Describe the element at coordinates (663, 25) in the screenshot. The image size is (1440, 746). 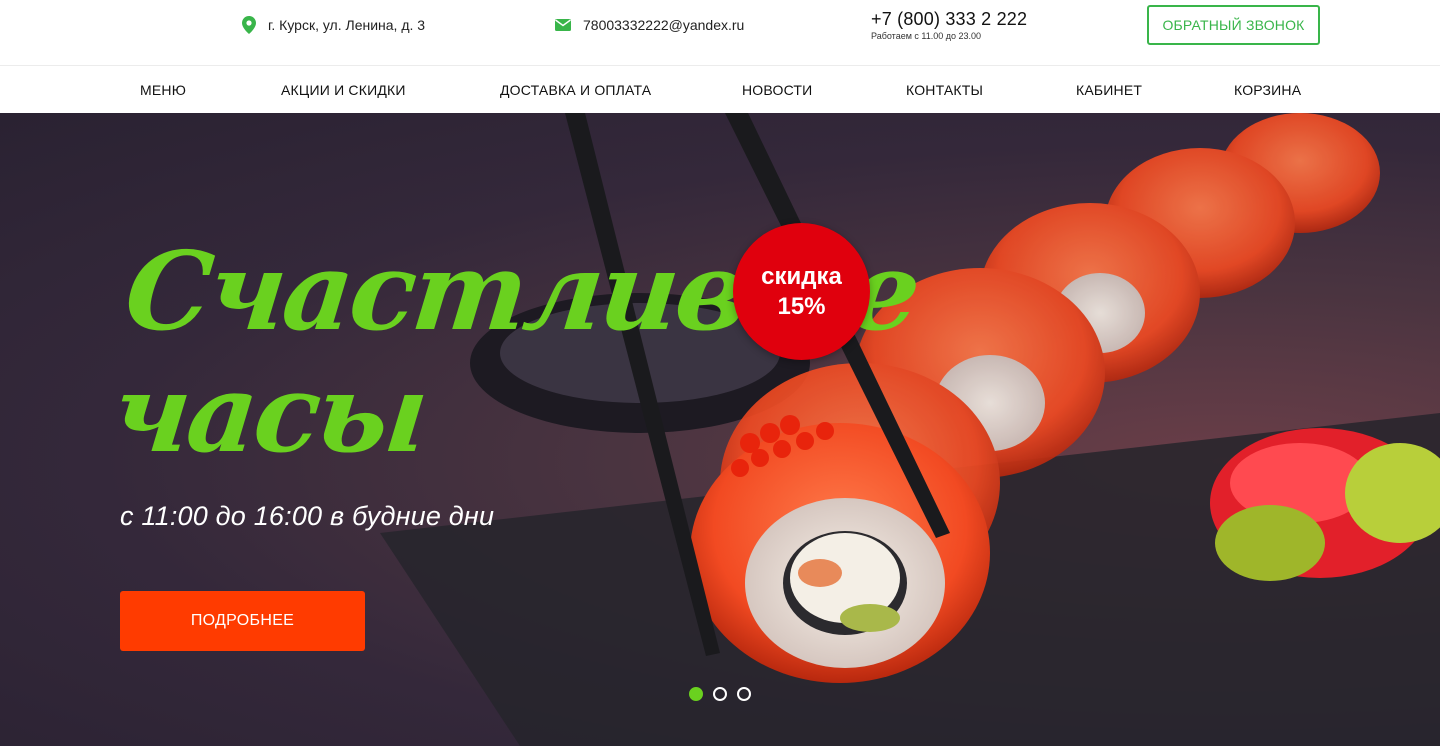
I see `email-text: 78003332222@yandex.ru` at that location.